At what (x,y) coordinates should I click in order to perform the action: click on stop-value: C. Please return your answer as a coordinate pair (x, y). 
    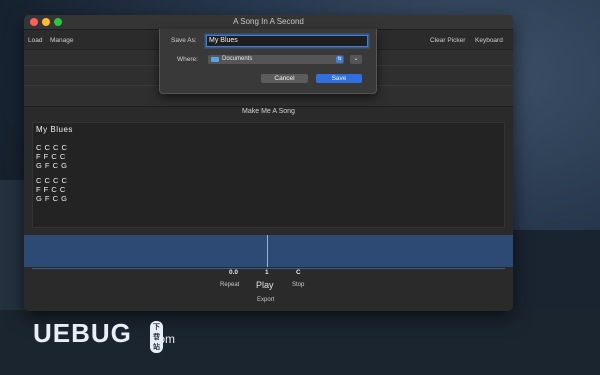
    Looking at the image, I should click on (298, 272).